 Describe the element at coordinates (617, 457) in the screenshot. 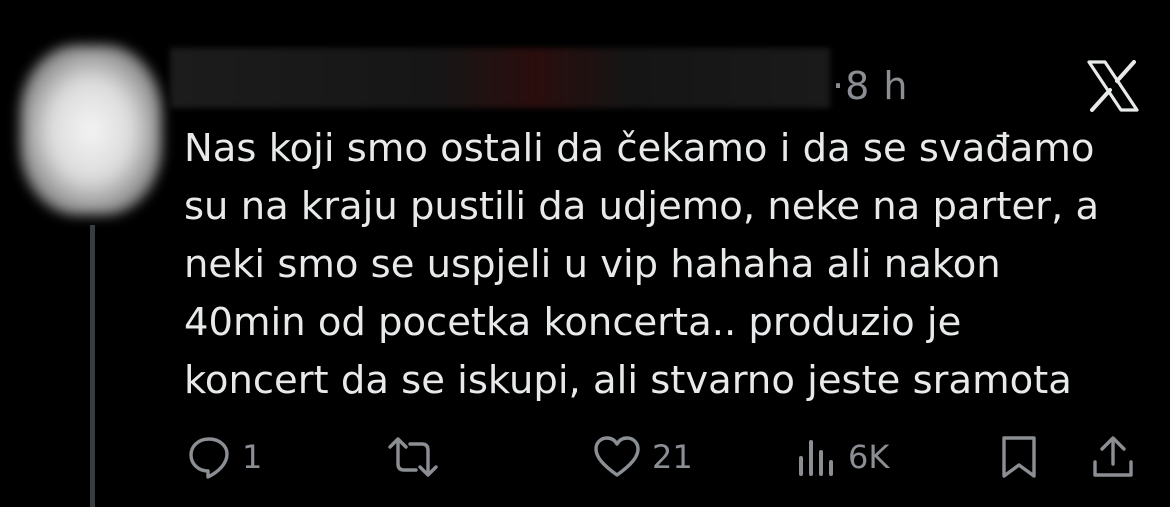

I see `heart-icon` at that location.